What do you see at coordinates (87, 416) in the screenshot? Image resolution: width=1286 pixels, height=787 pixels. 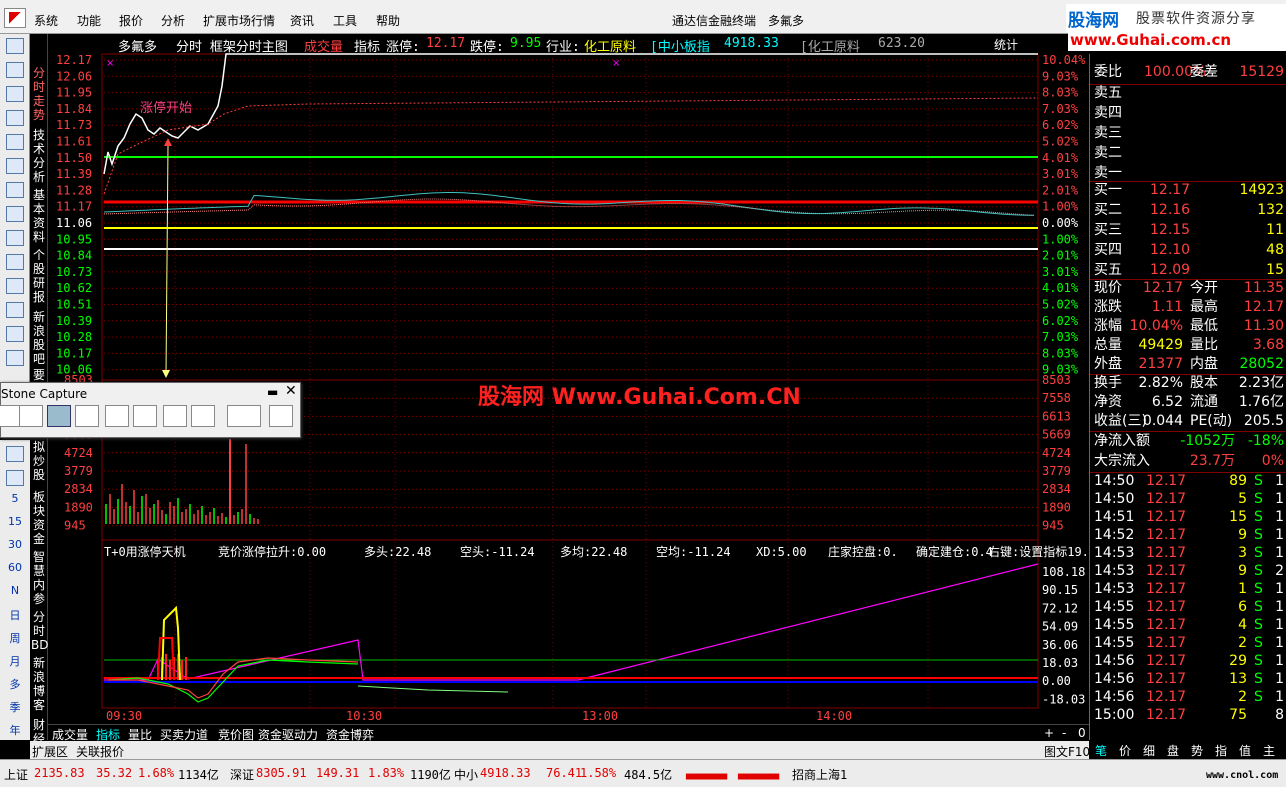 I see `capture-freehand-icon` at bounding box center [87, 416].